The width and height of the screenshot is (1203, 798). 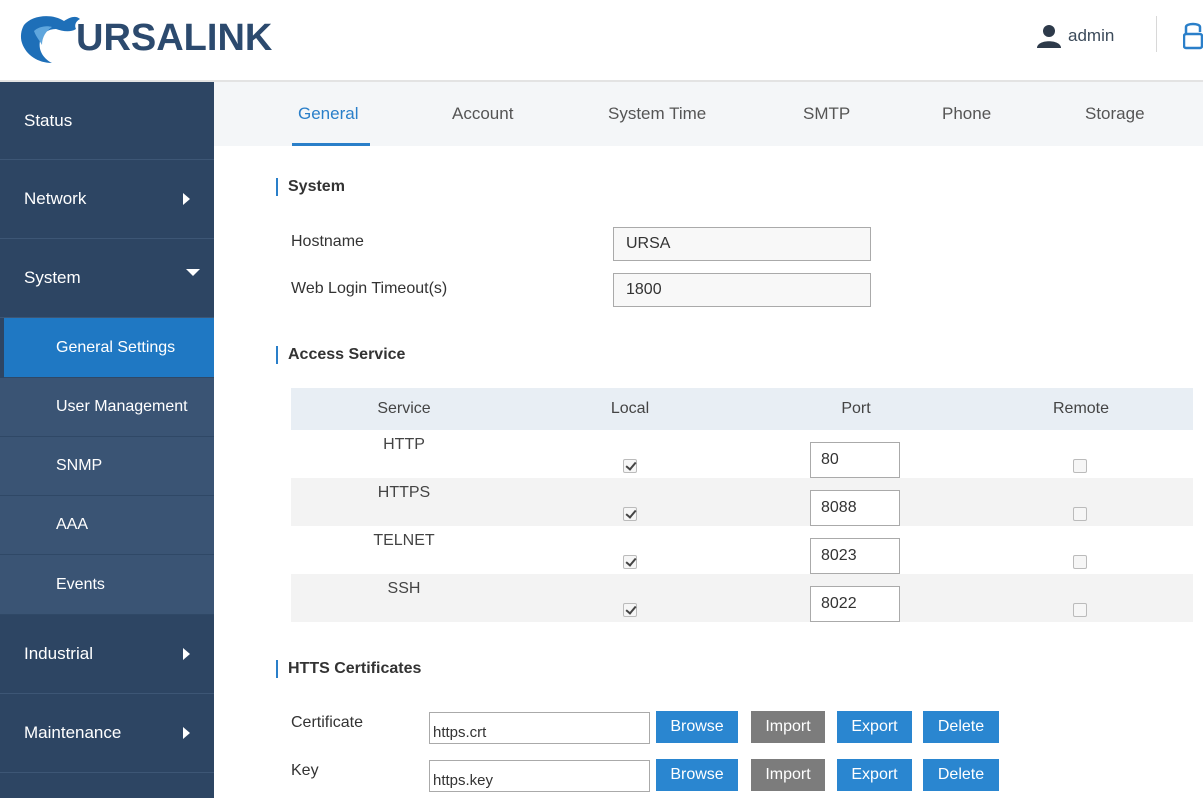 What do you see at coordinates (174, 38) in the screenshot?
I see `logo-text: URSALINK` at bounding box center [174, 38].